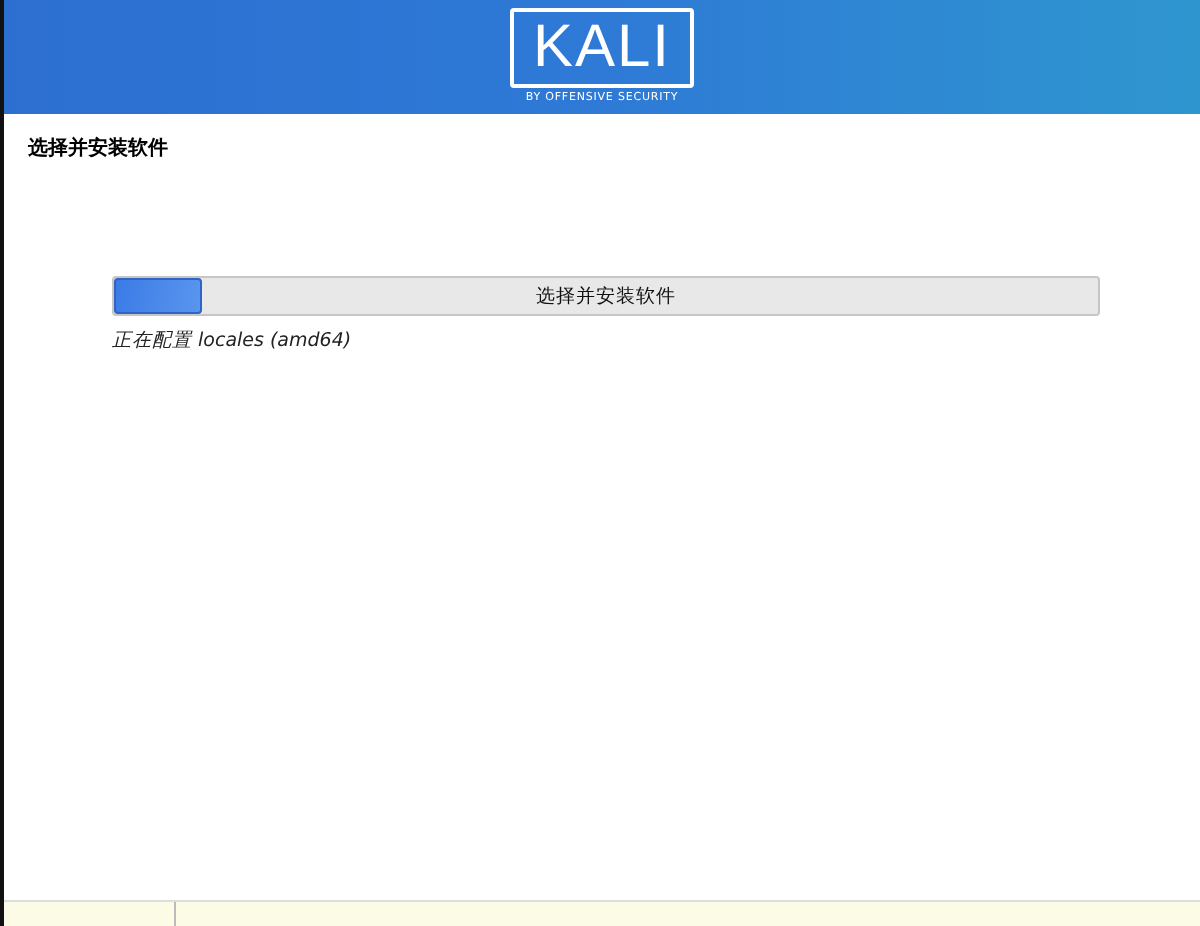 This screenshot has width=1200, height=926. What do you see at coordinates (602, 48) in the screenshot?
I see `logo: KALI` at bounding box center [602, 48].